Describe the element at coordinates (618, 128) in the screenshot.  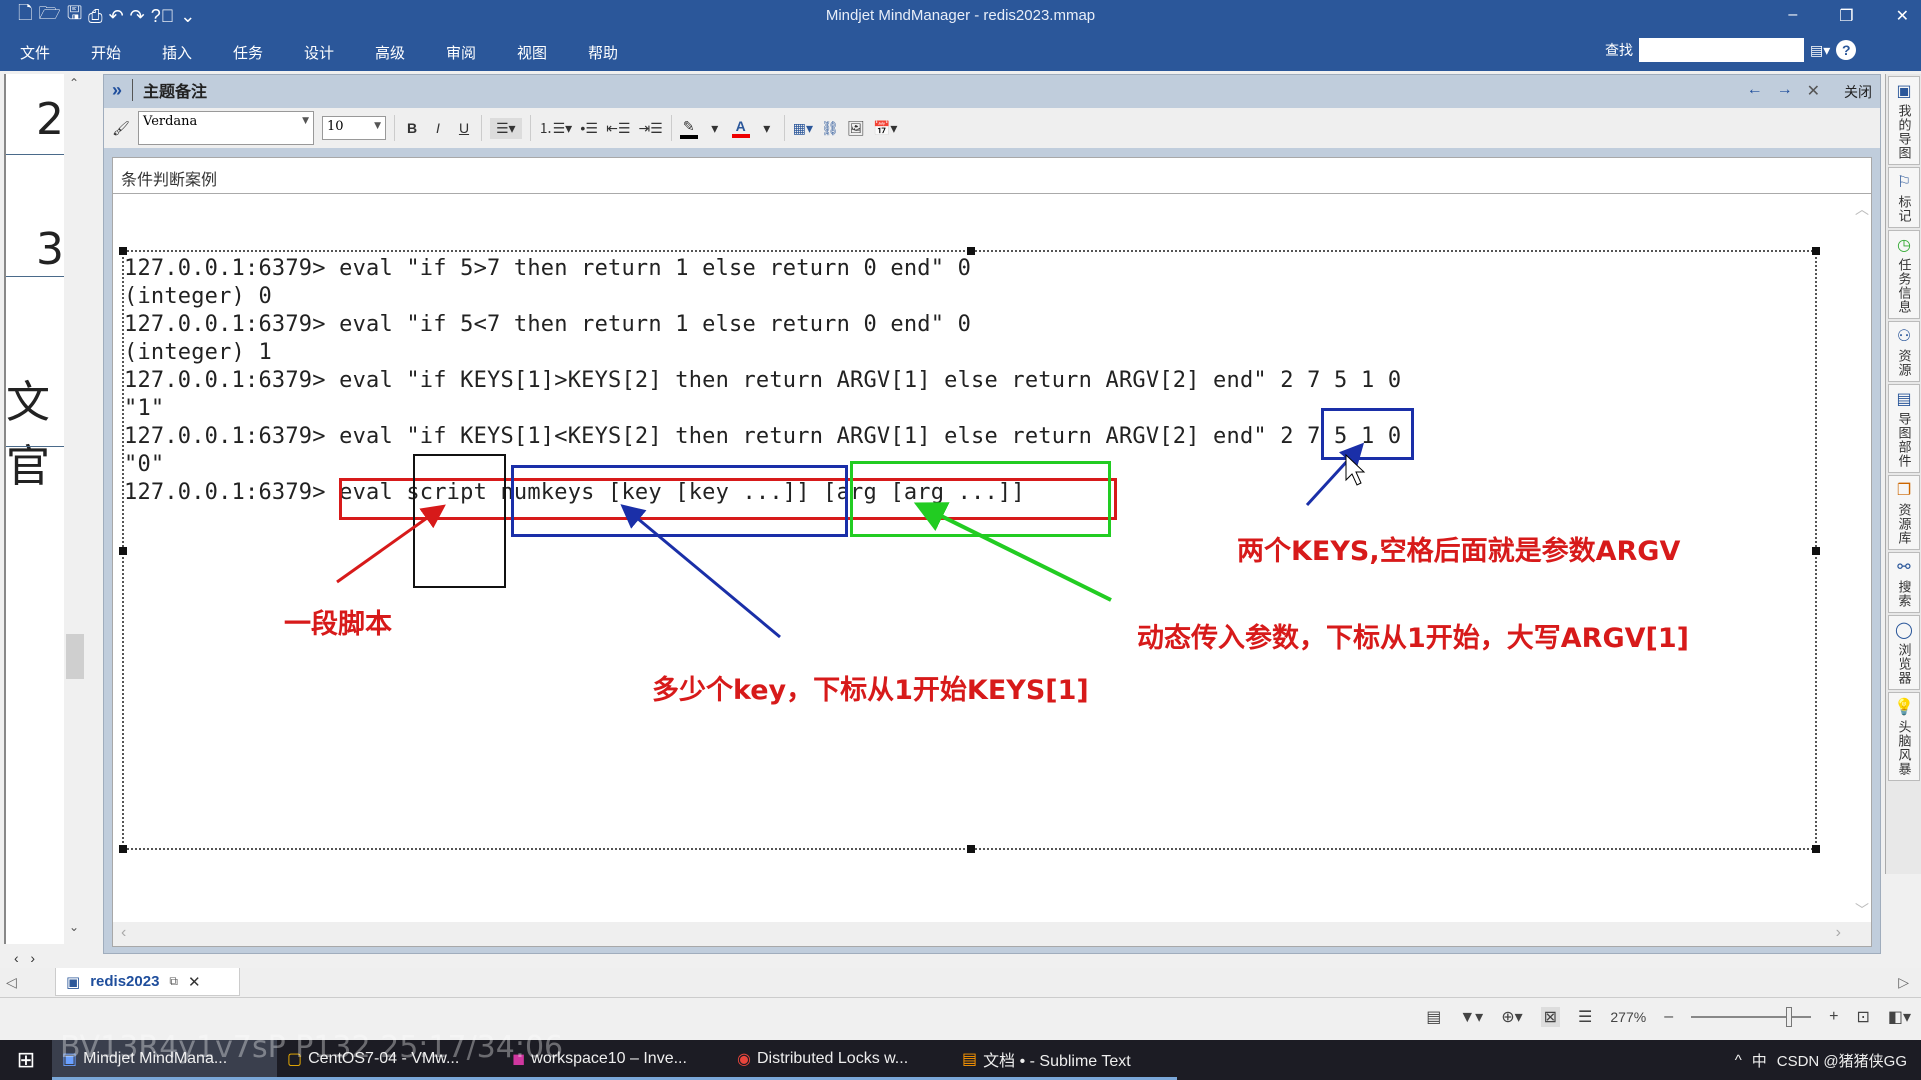
I see `decrease-indent-icon: ⇤☰` at that location.